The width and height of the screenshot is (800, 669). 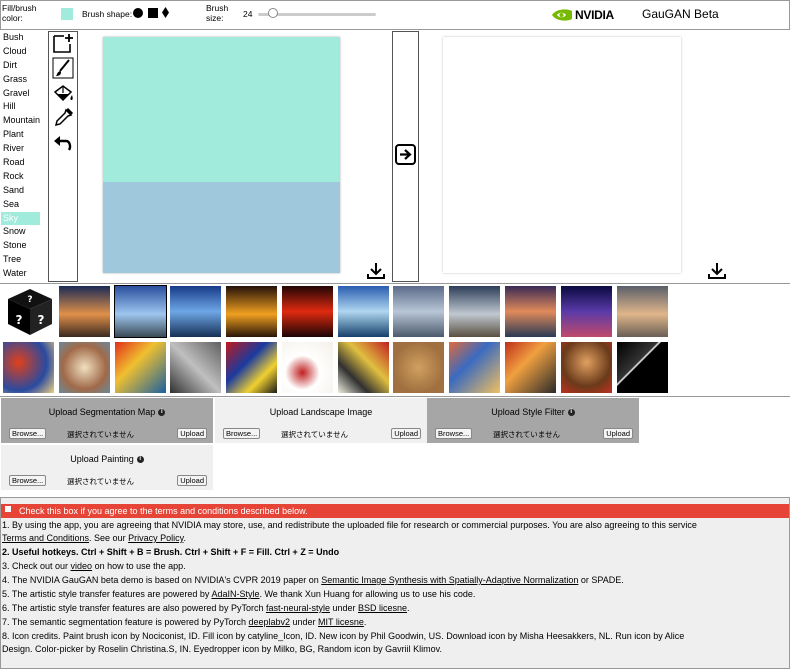 I want to click on privacy-policy-link: Privacy Policy, so click(x=155, y=538).